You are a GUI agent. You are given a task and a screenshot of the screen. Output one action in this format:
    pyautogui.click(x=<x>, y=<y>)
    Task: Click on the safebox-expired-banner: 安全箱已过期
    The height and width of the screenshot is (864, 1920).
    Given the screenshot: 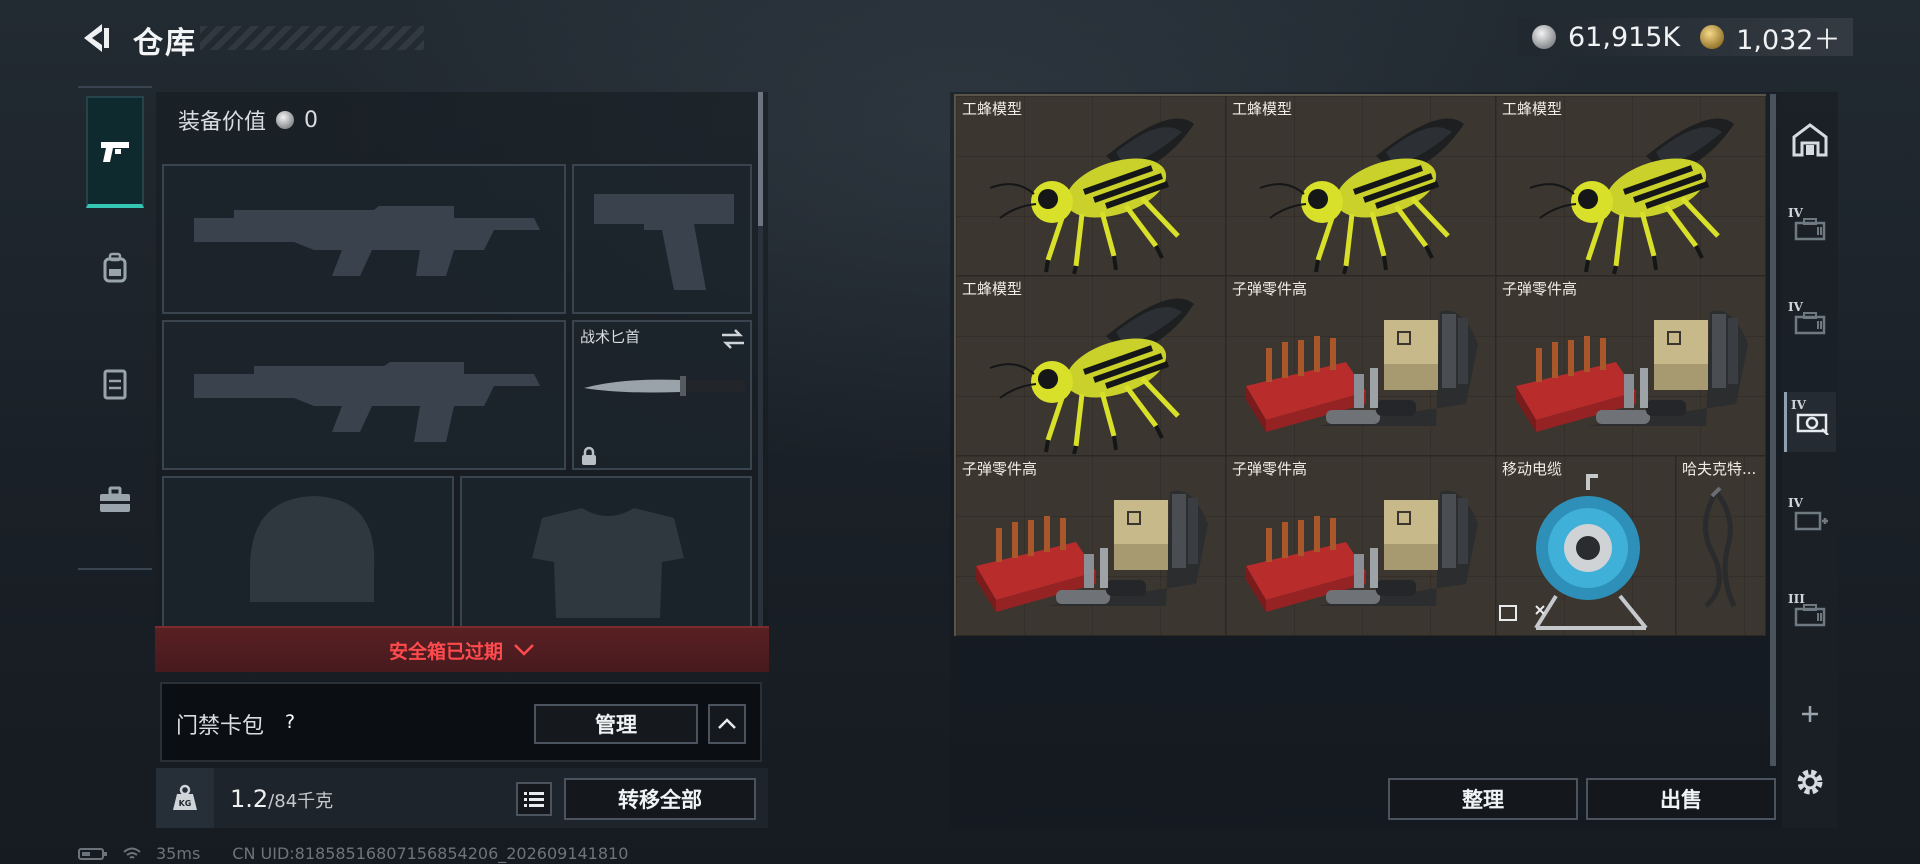 What is the action you would take?
    pyautogui.click(x=462, y=649)
    